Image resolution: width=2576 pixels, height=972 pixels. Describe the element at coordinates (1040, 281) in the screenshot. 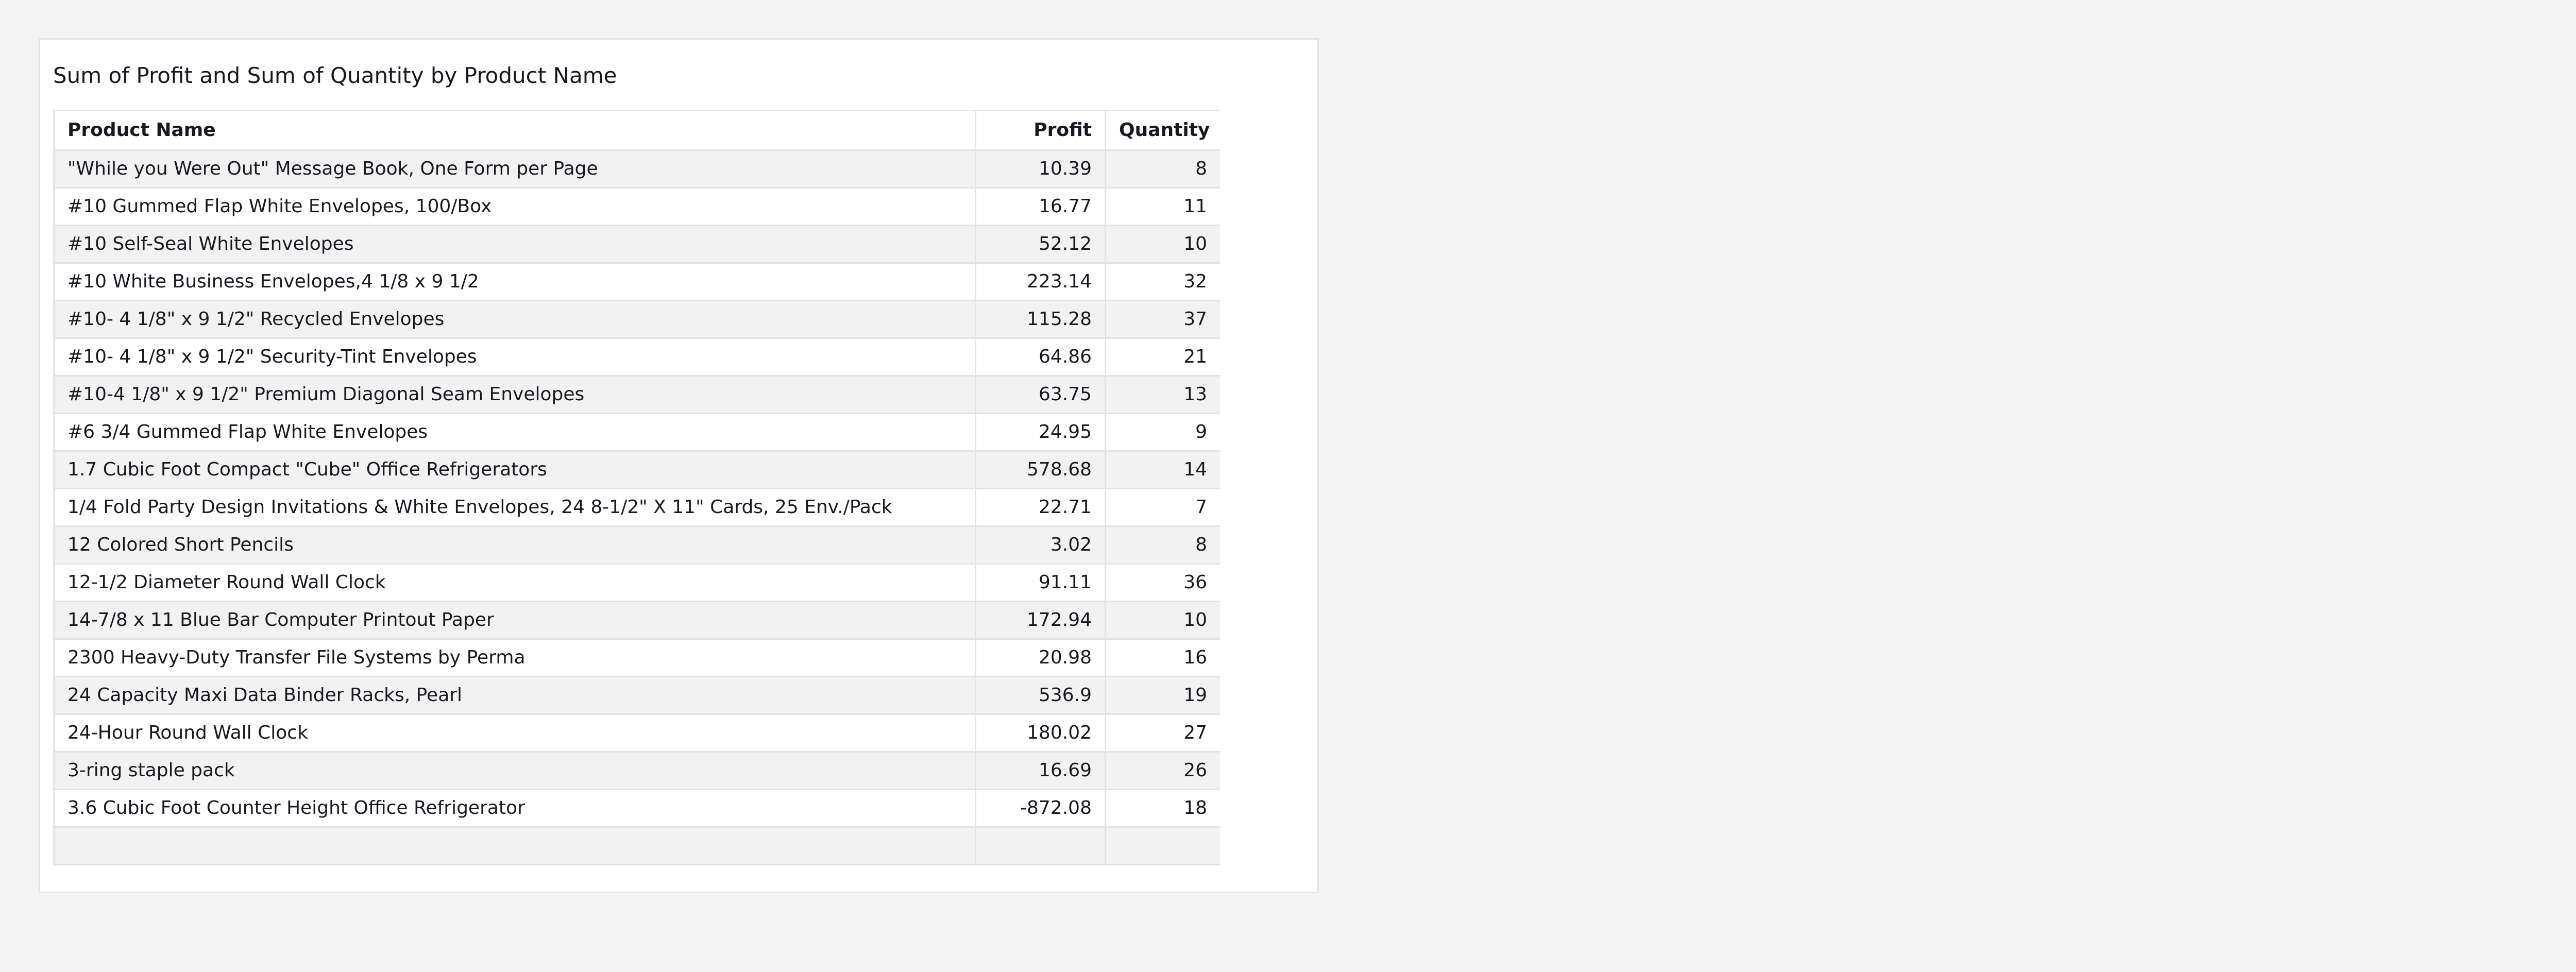

I see `cell-profit: 223.14` at that location.